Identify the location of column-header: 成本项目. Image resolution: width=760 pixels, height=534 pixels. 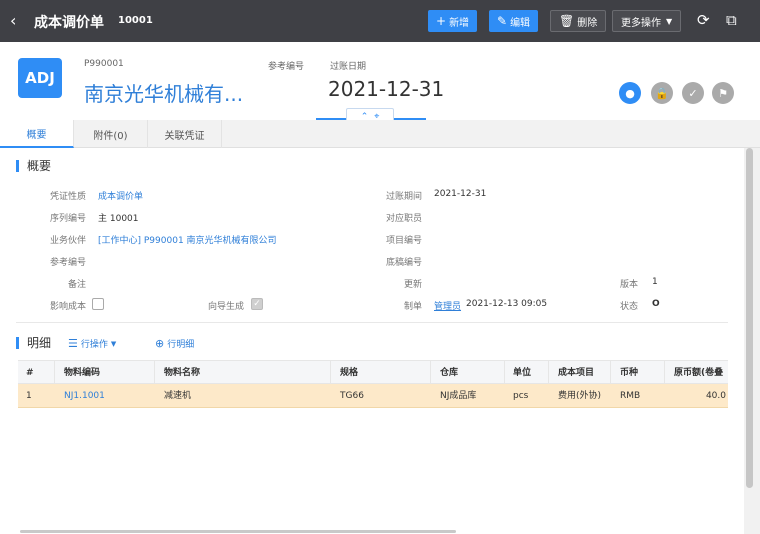
(576, 373).